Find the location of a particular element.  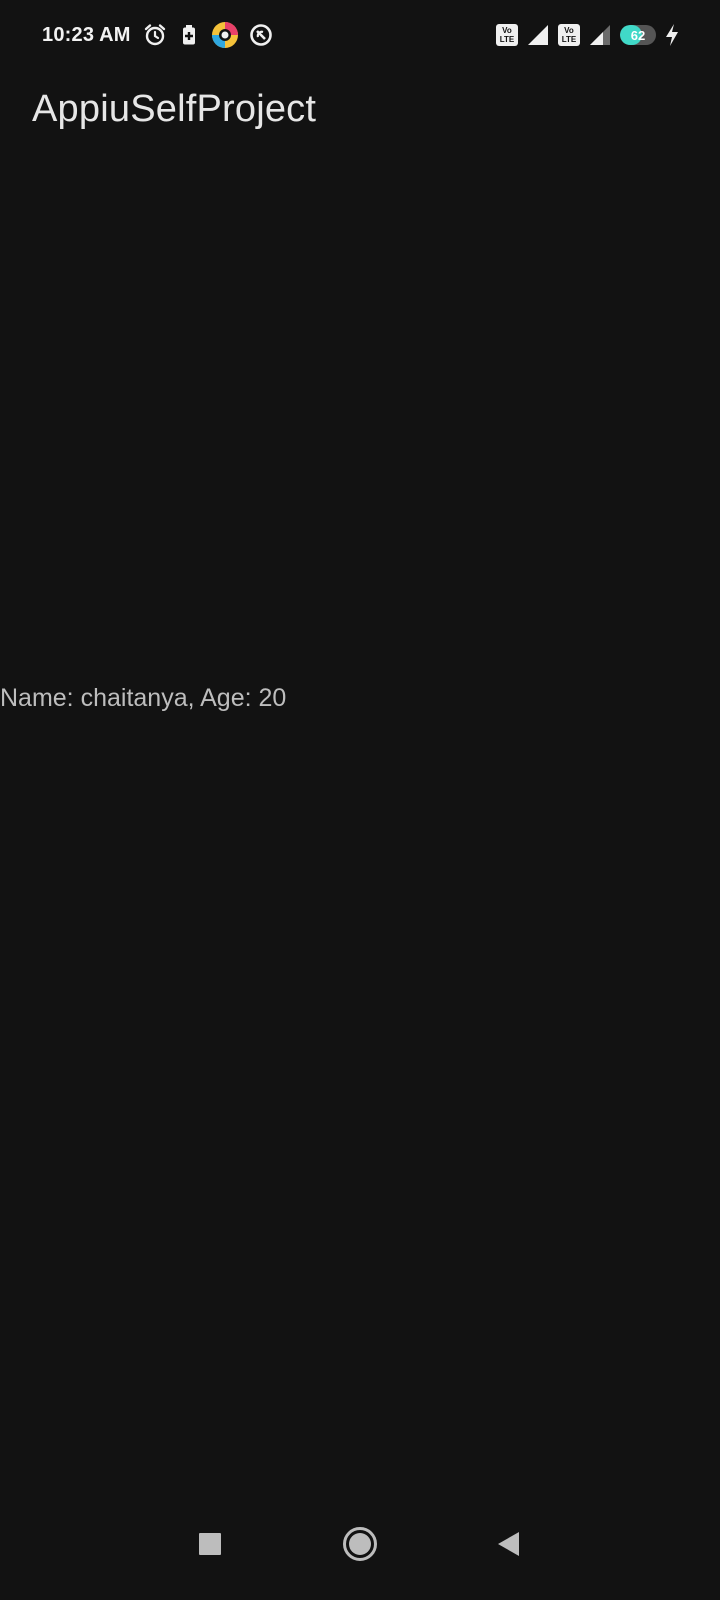

app-title: AppiuSelfProject is located at coordinates (174, 109).